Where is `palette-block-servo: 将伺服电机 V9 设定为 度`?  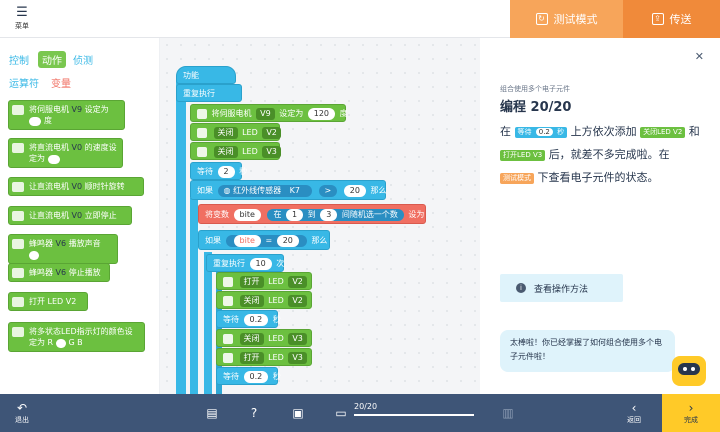
palette-block-servo: 将伺服电机 V9 设定为 度 is located at coordinates (66, 115).